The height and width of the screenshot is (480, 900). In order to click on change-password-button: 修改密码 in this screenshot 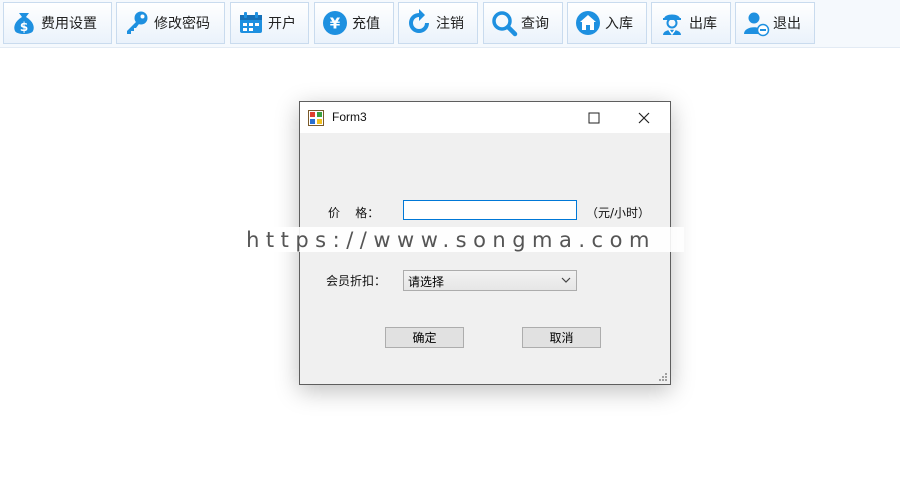, I will do `click(170, 23)`.